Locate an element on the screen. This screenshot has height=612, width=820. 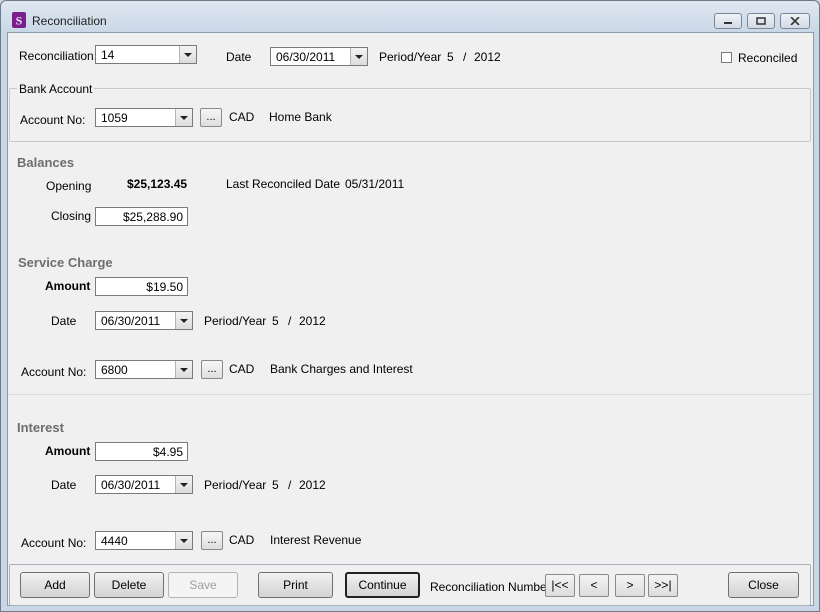
service-date-label: Date is located at coordinates (64, 321).